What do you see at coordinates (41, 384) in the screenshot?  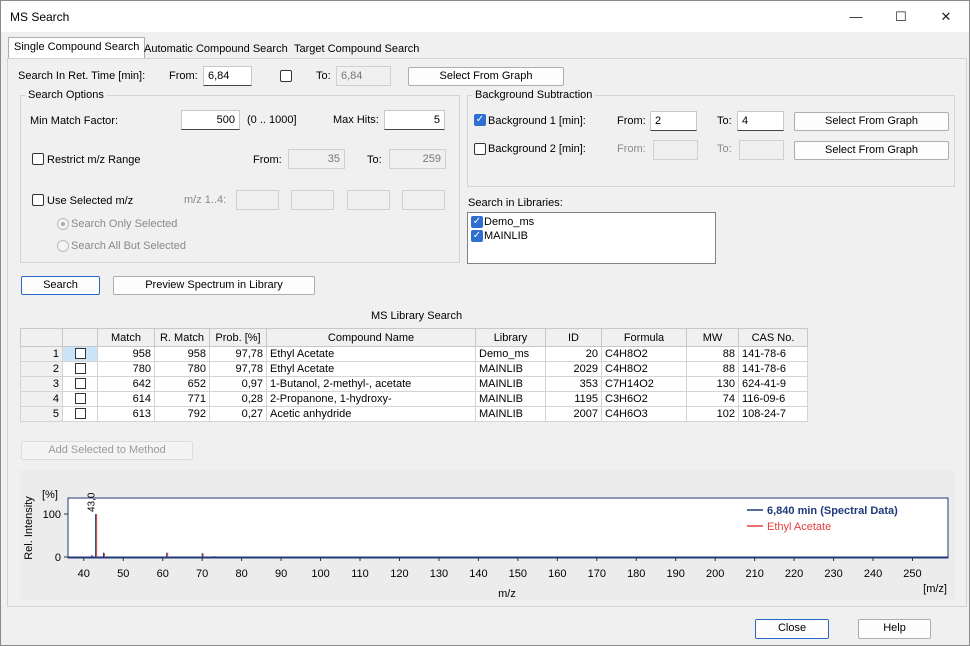 I see `row-number: 3` at bounding box center [41, 384].